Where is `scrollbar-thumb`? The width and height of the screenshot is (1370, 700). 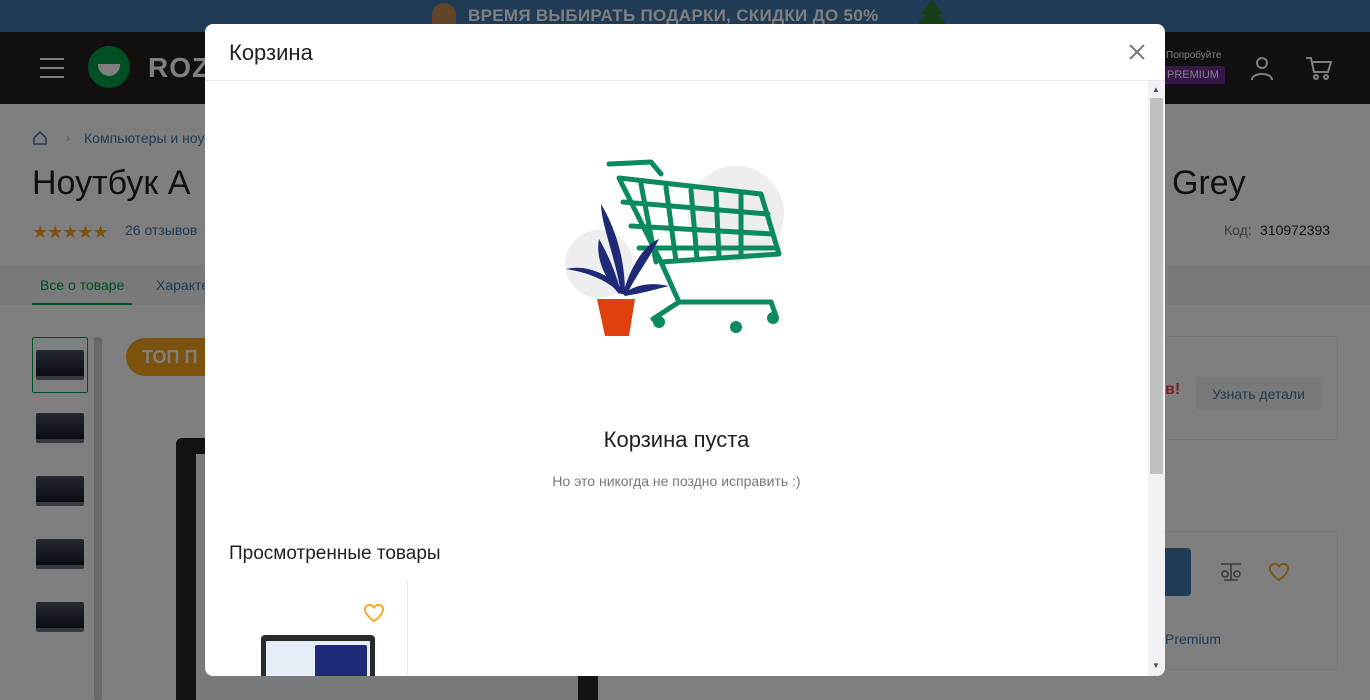 scrollbar-thumb is located at coordinates (1156, 286).